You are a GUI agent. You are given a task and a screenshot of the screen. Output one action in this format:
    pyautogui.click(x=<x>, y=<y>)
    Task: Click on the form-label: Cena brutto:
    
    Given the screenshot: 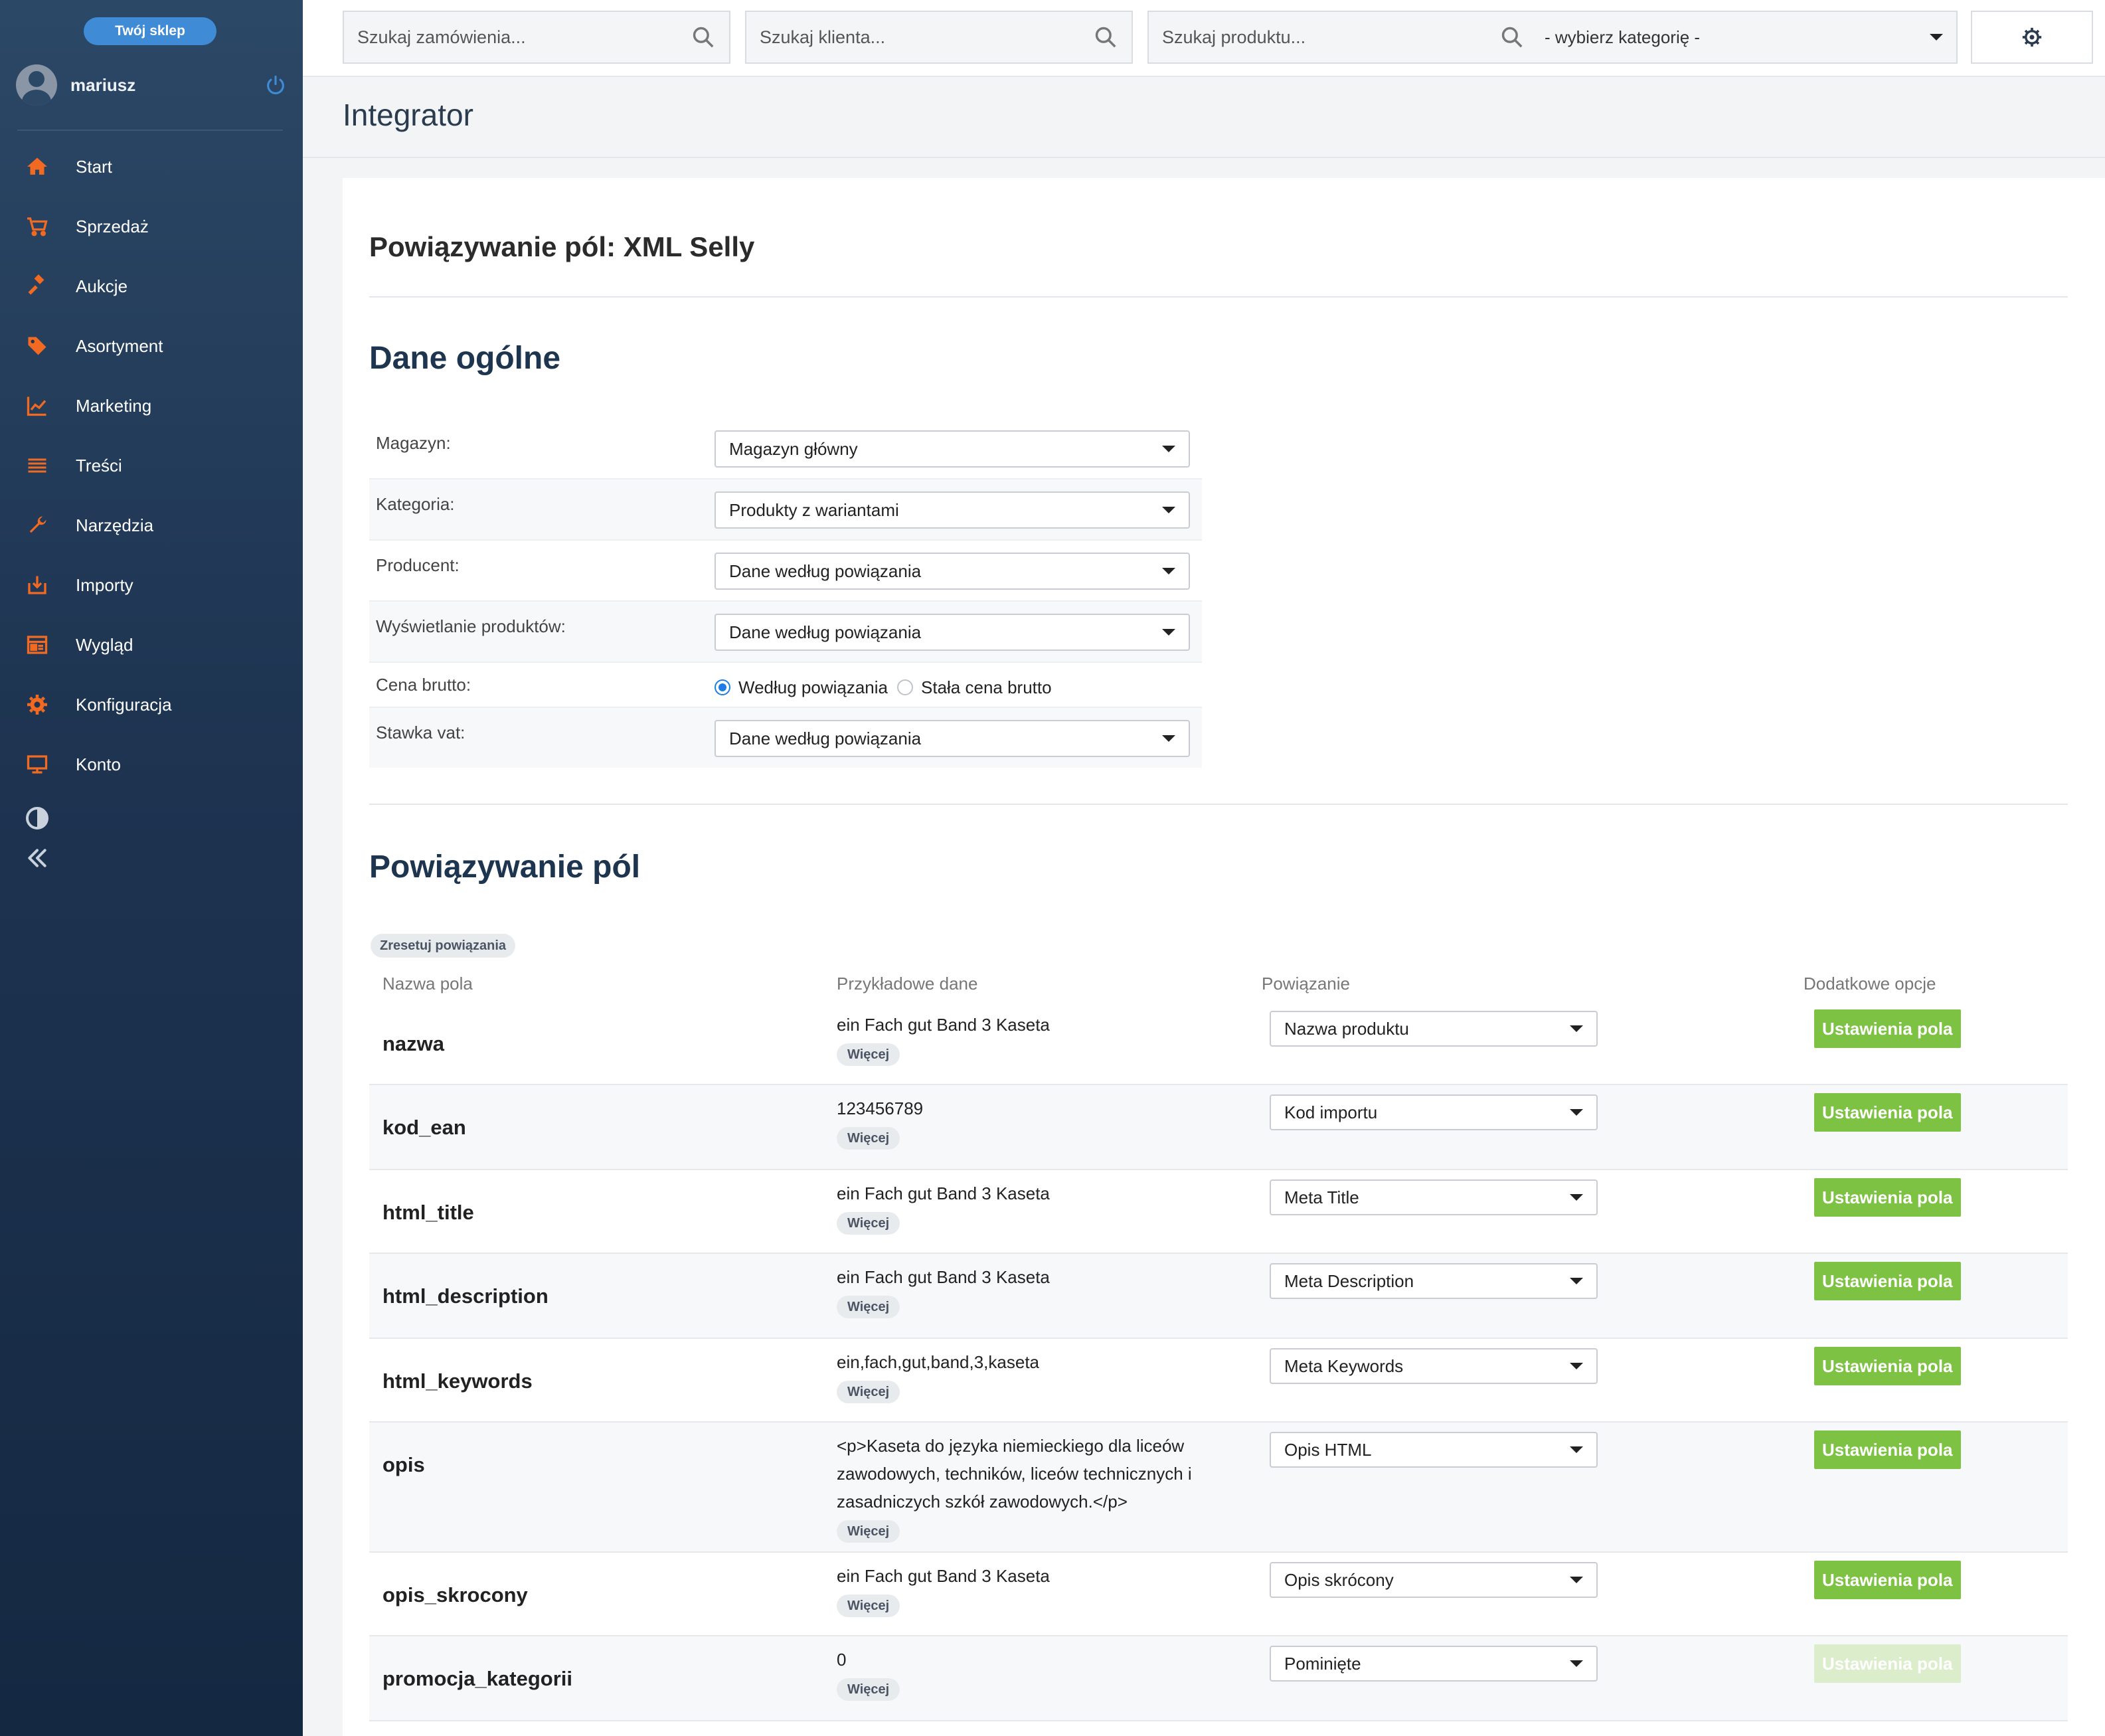 What is the action you would take?
    pyautogui.click(x=423, y=685)
    